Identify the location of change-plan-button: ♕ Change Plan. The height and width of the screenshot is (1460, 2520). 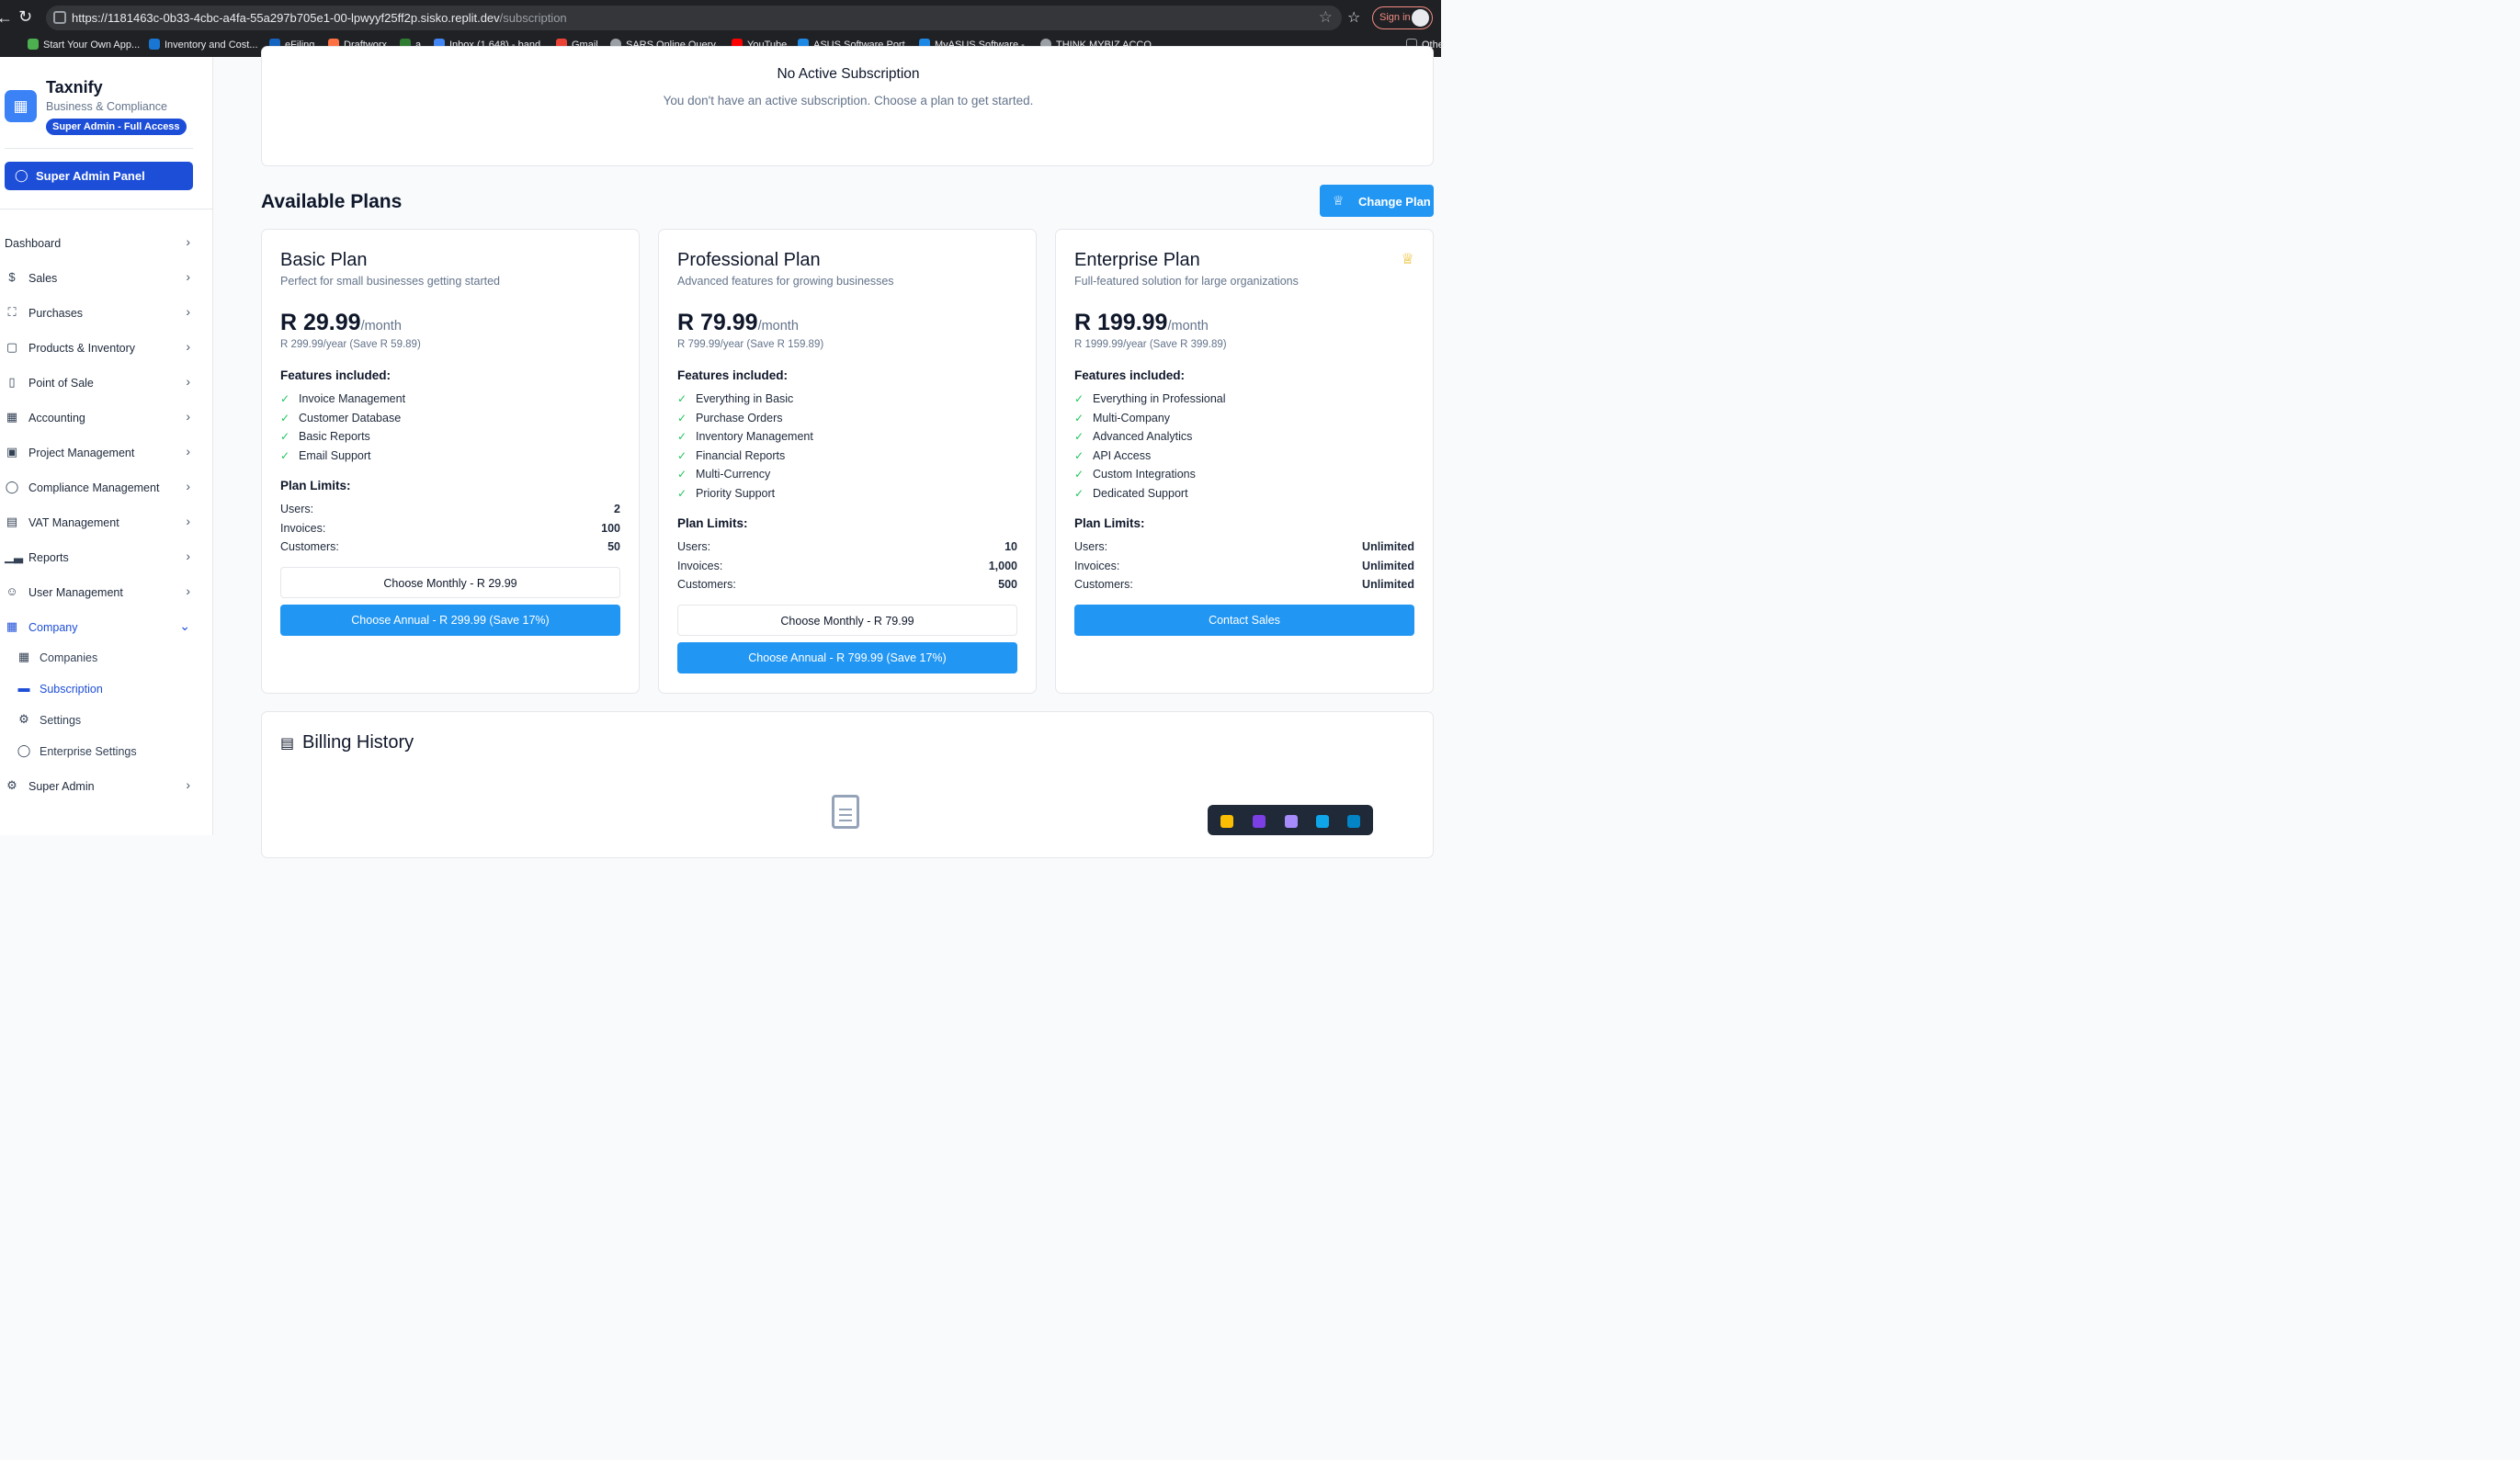
(1377, 201).